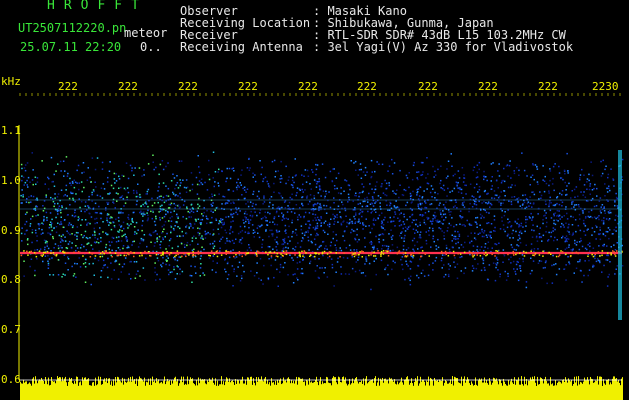  What do you see at coordinates (241, 47) in the screenshot?
I see `antenna-label: Receiving Antenna` at bounding box center [241, 47].